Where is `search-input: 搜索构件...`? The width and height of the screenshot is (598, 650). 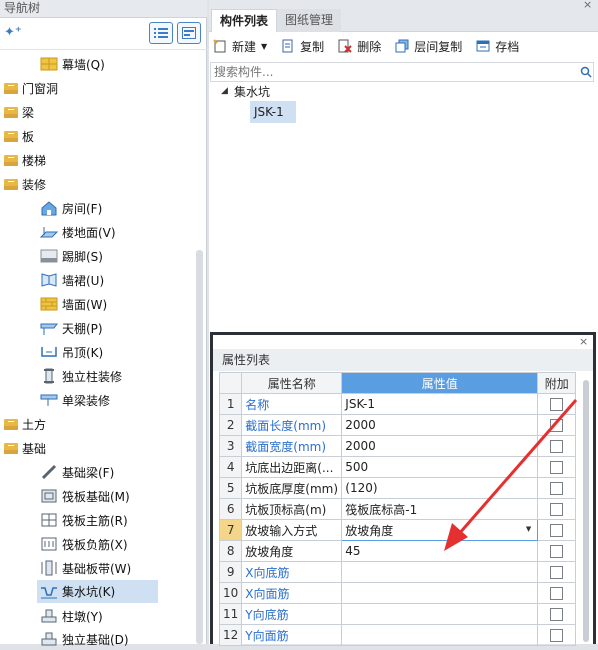 search-input: 搜索构件... is located at coordinates (402, 72).